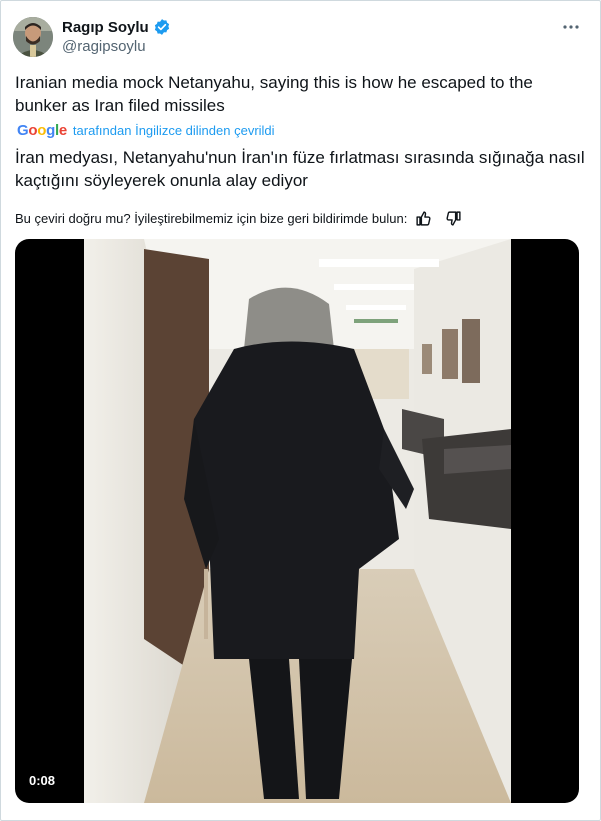  Describe the element at coordinates (33, 37) in the screenshot. I see `avatar` at that location.